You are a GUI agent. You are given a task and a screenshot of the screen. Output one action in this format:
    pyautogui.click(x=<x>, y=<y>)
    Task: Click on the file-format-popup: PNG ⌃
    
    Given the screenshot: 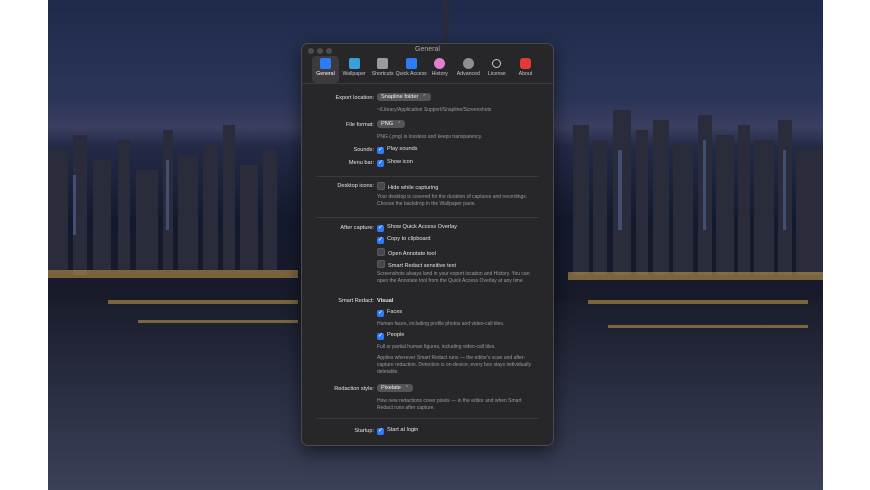 What is the action you would take?
    pyautogui.click(x=391, y=124)
    